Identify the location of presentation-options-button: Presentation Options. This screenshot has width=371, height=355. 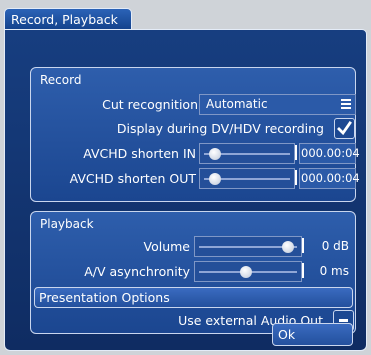
(193, 297).